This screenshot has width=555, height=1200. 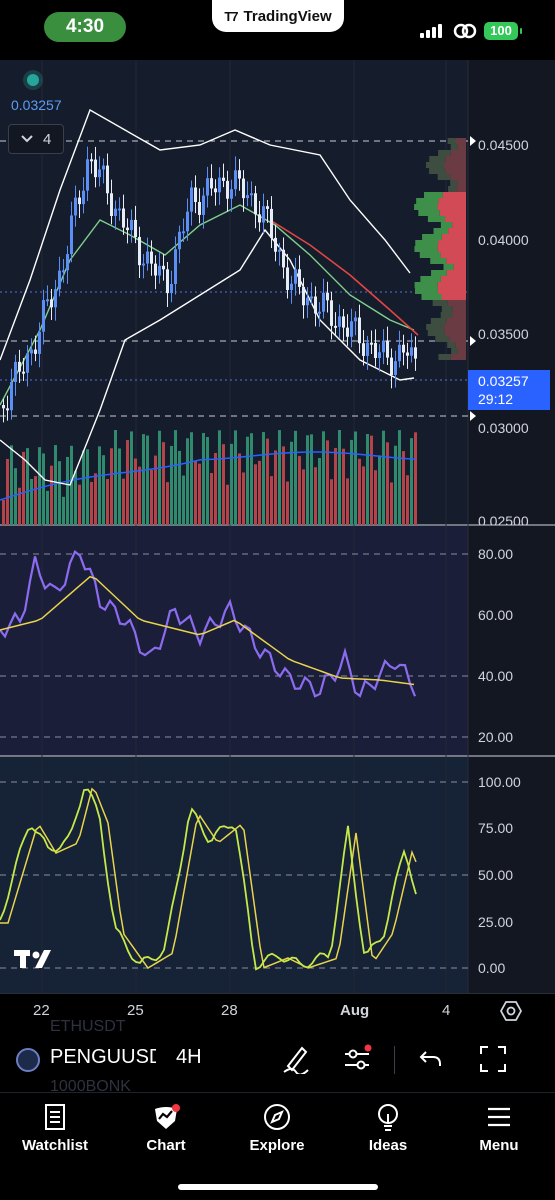 What do you see at coordinates (278, 1187) in the screenshot?
I see `home-indicator` at bounding box center [278, 1187].